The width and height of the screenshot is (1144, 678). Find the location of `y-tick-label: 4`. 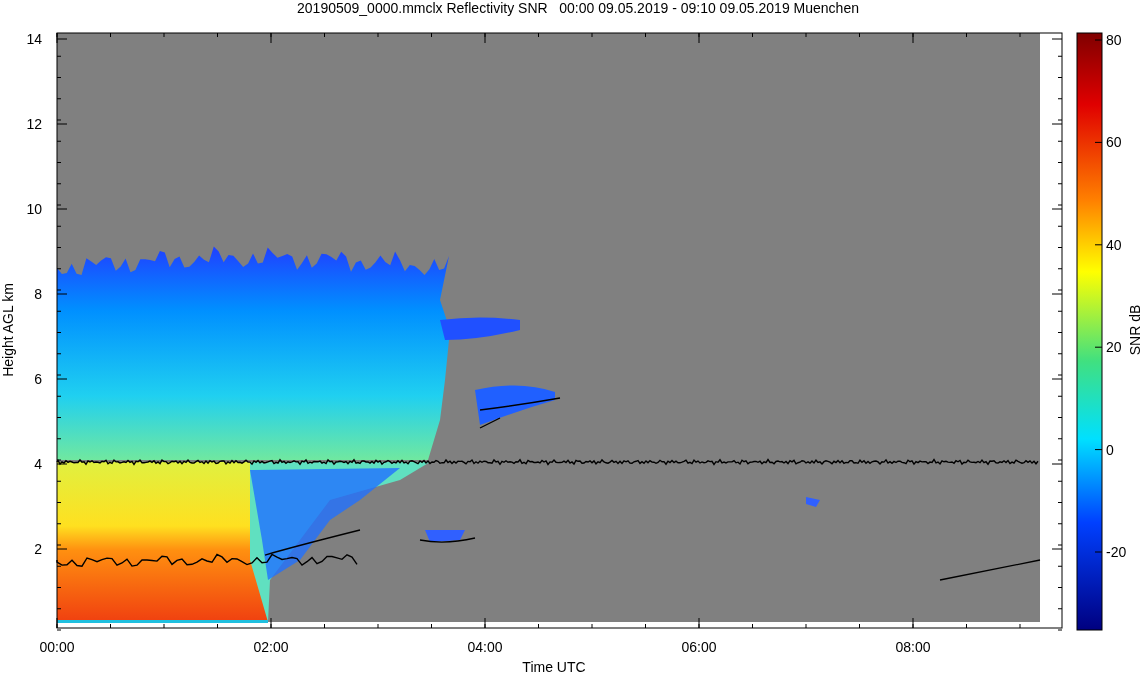

y-tick-label: 4 is located at coordinates (38, 464).